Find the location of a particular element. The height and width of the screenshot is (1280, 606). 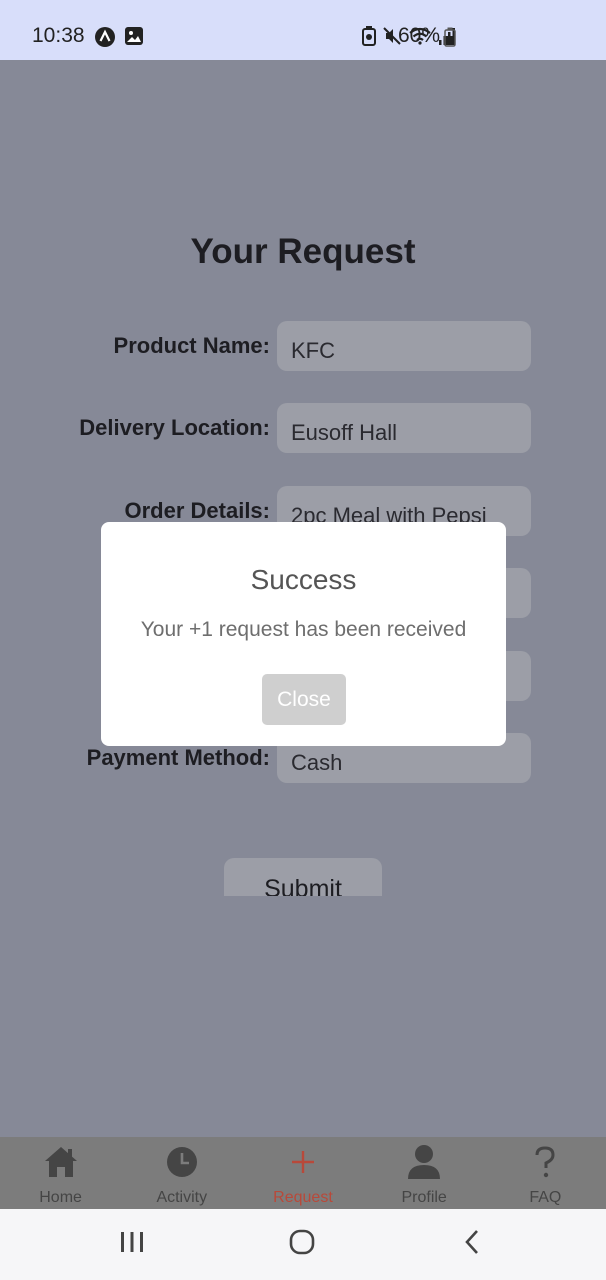

home-circle-icon is located at coordinates (302, 1244).